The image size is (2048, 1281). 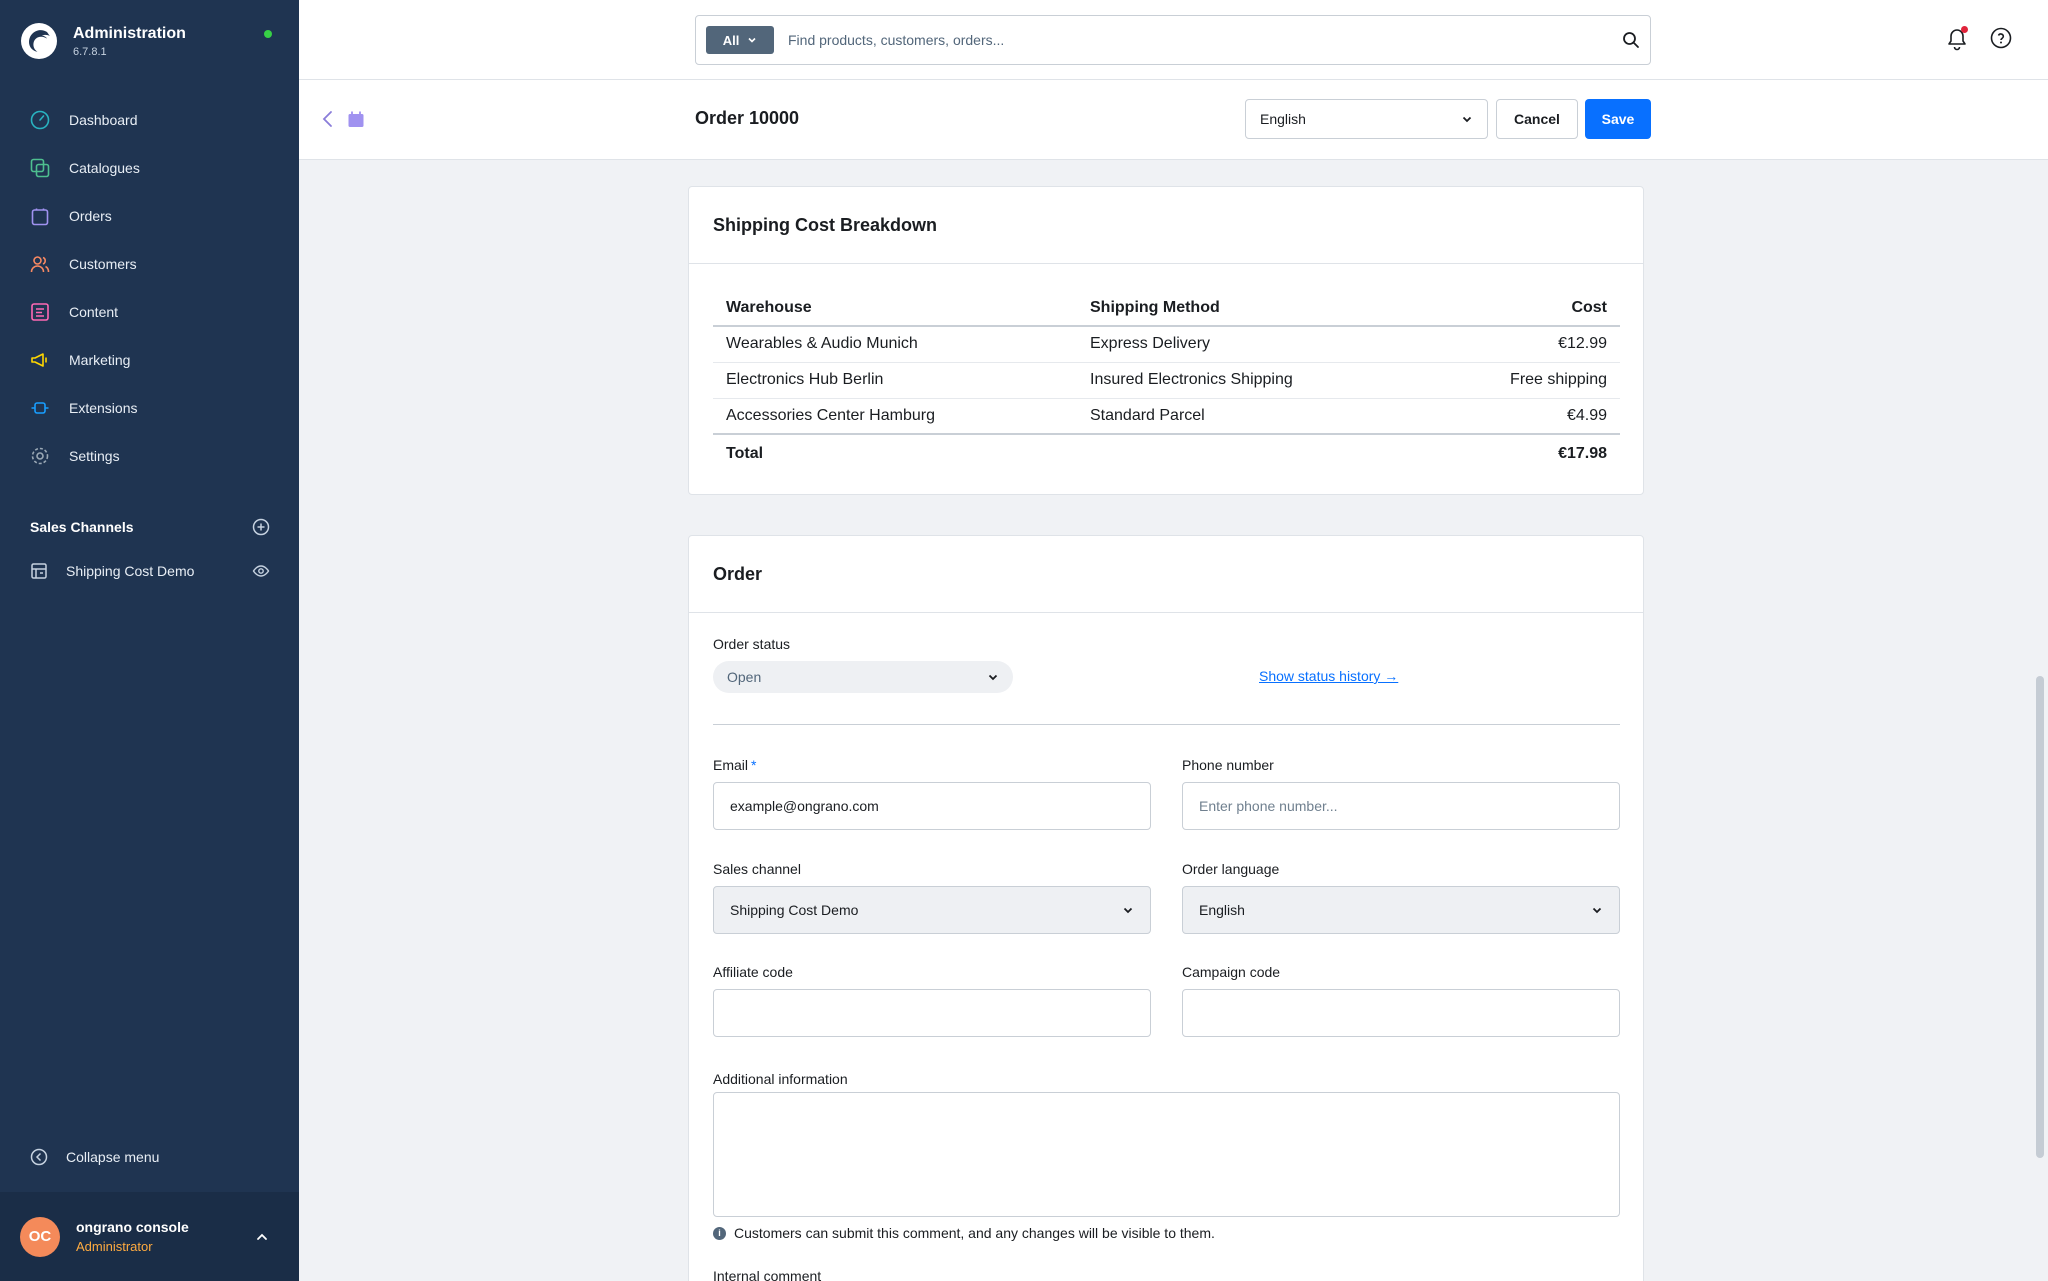 What do you see at coordinates (1231, 972) in the screenshot?
I see `campaign-code-label: Campaign code` at bounding box center [1231, 972].